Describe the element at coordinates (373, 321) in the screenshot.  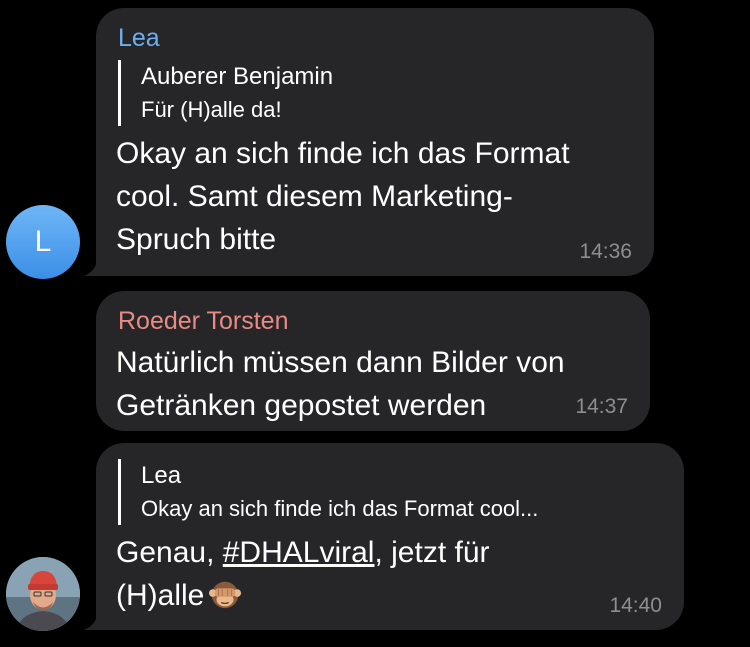
I see `sender-name: Roeder Torsten` at that location.